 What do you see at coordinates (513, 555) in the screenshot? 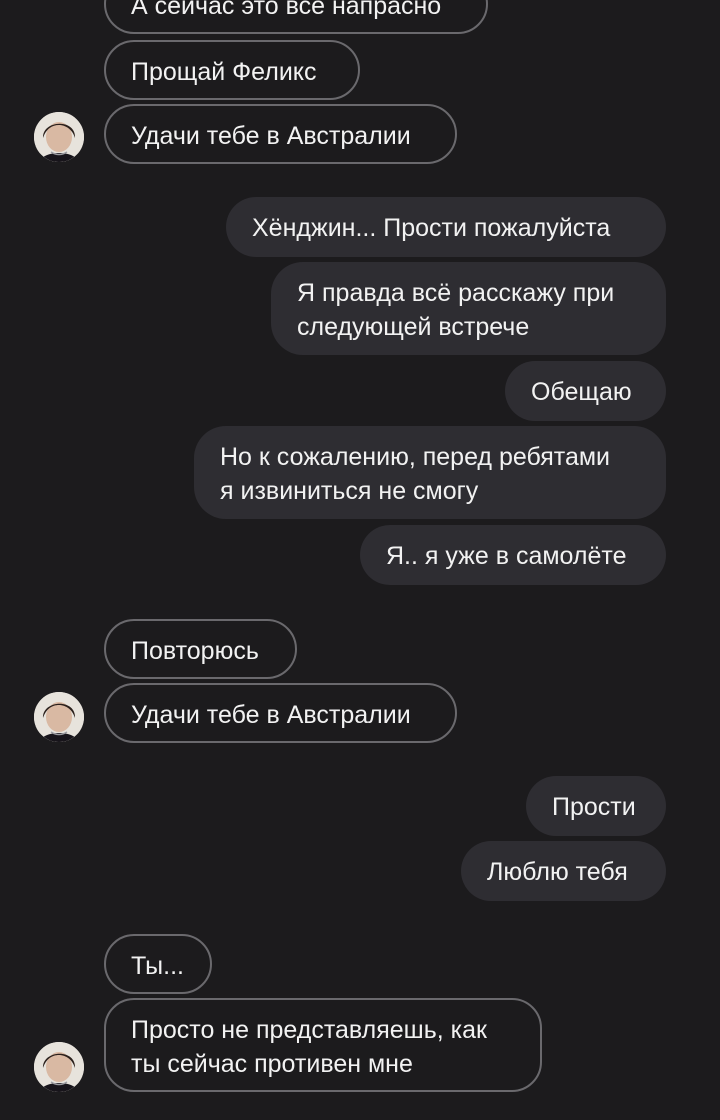
I see `outgoing-message: Я.. я уже в самолёте` at bounding box center [513, 555].